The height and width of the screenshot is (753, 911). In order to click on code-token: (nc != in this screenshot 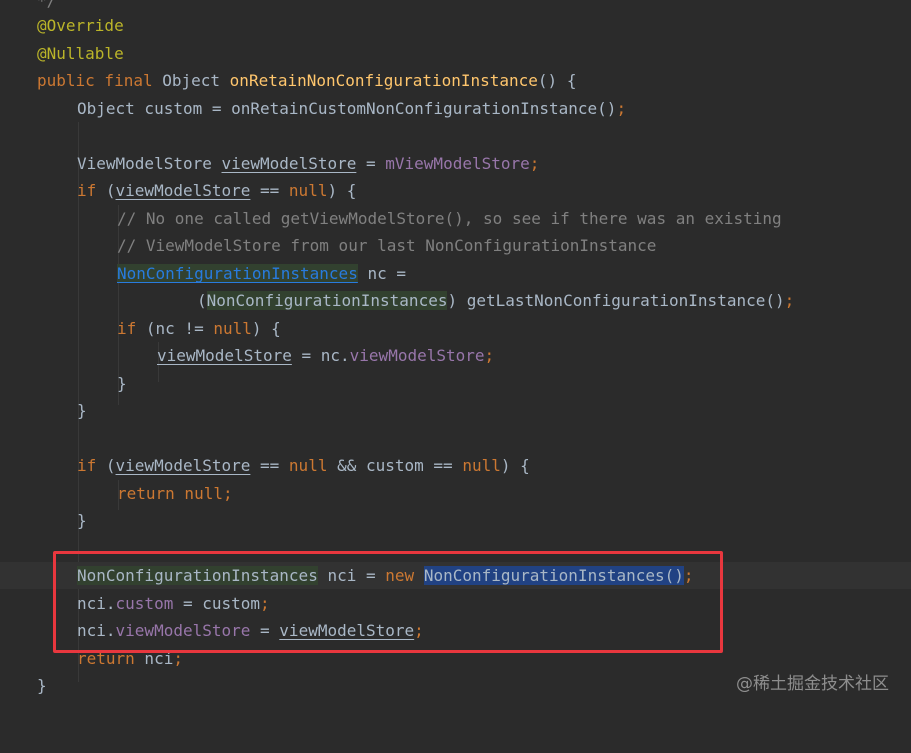, I will do `click(175, 328)`.